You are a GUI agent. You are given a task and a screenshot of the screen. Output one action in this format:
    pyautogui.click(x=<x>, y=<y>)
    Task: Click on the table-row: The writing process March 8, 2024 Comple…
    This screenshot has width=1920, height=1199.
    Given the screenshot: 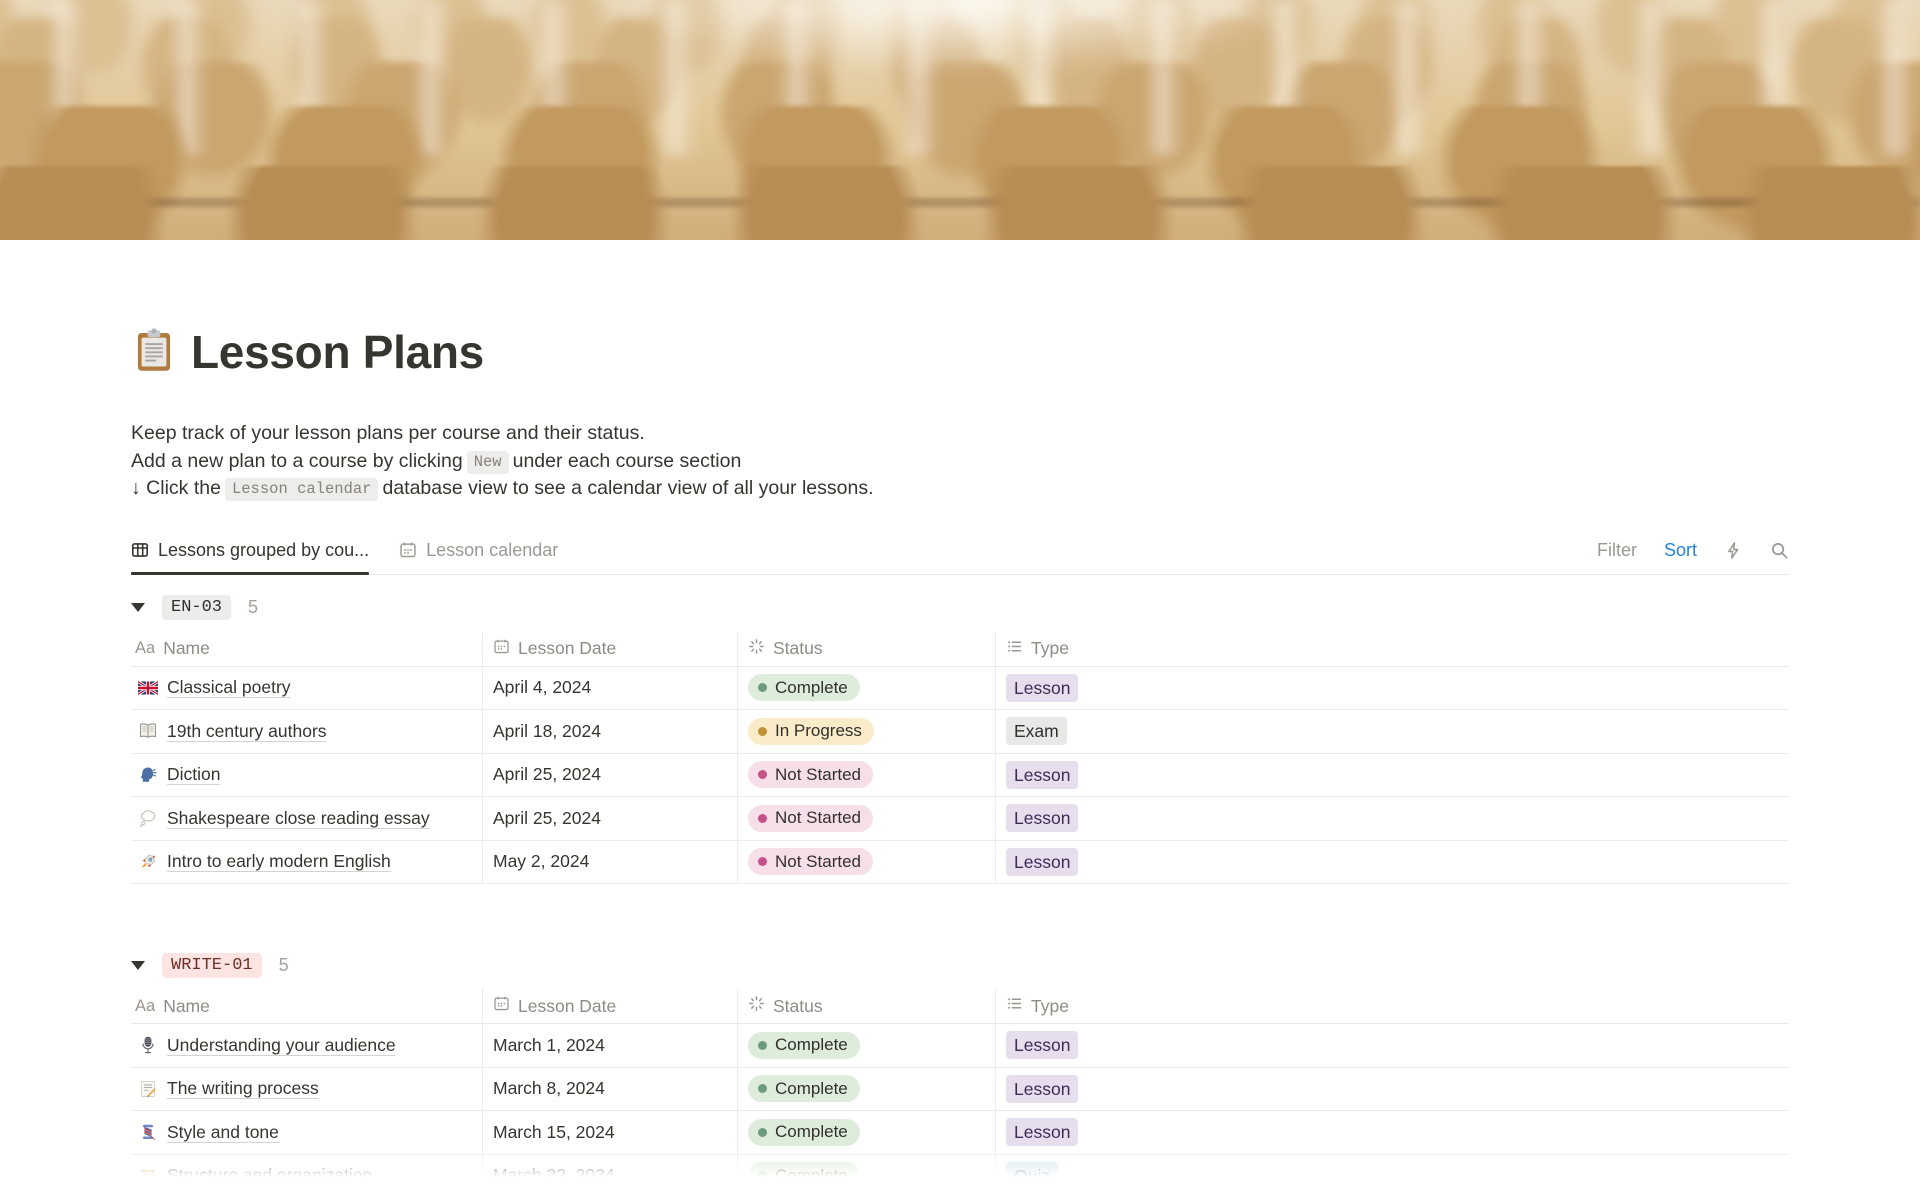 What is the action you would take?
    pyautogui.click(x=960, y=1089)
    